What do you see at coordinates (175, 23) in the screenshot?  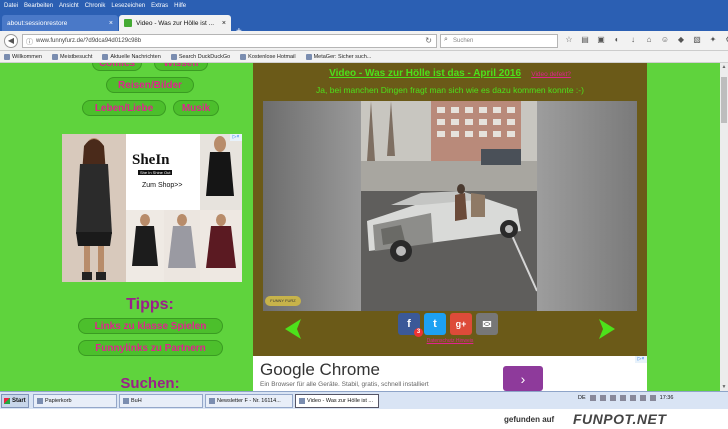 I see `tab-video: Video - Was zur Hölle ist ... ×` at bounding box center [175, 23].